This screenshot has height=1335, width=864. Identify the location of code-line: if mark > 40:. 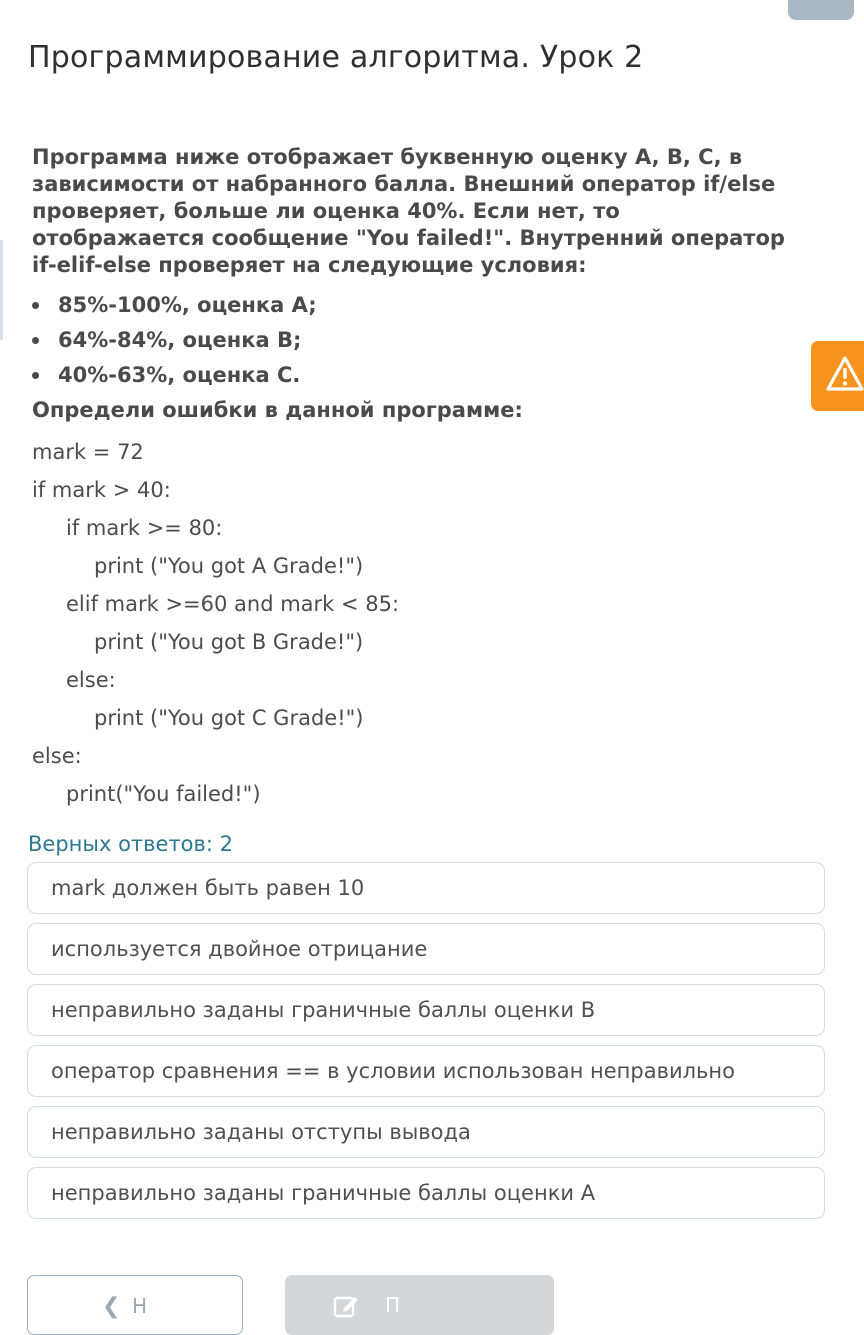
(101, 490).